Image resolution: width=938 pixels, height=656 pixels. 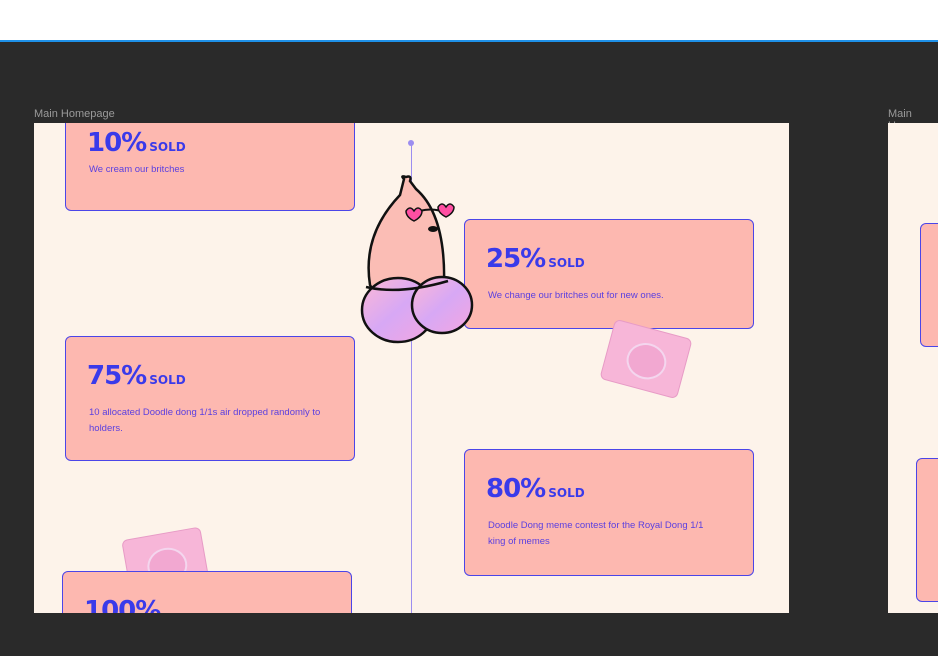 What do you see at coordinates (137, 169) in the screenshot?
I see `roadmap-text: We cream our britches` at bounding box center [137, 169].